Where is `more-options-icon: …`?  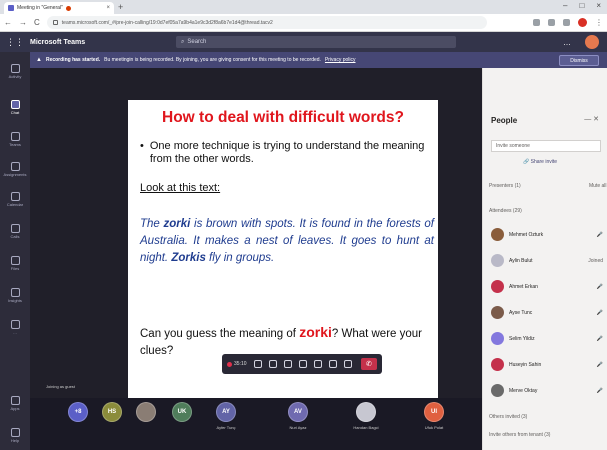 more-options-icon: … is located at coordinates (567, 42).